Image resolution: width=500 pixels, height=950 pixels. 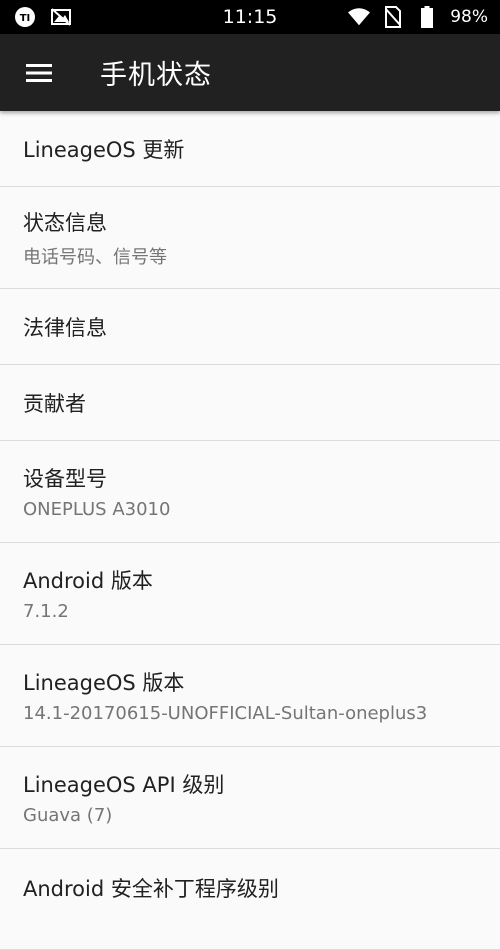 I want to click on hamburger-menu-icon, so click(x=39, y=72).